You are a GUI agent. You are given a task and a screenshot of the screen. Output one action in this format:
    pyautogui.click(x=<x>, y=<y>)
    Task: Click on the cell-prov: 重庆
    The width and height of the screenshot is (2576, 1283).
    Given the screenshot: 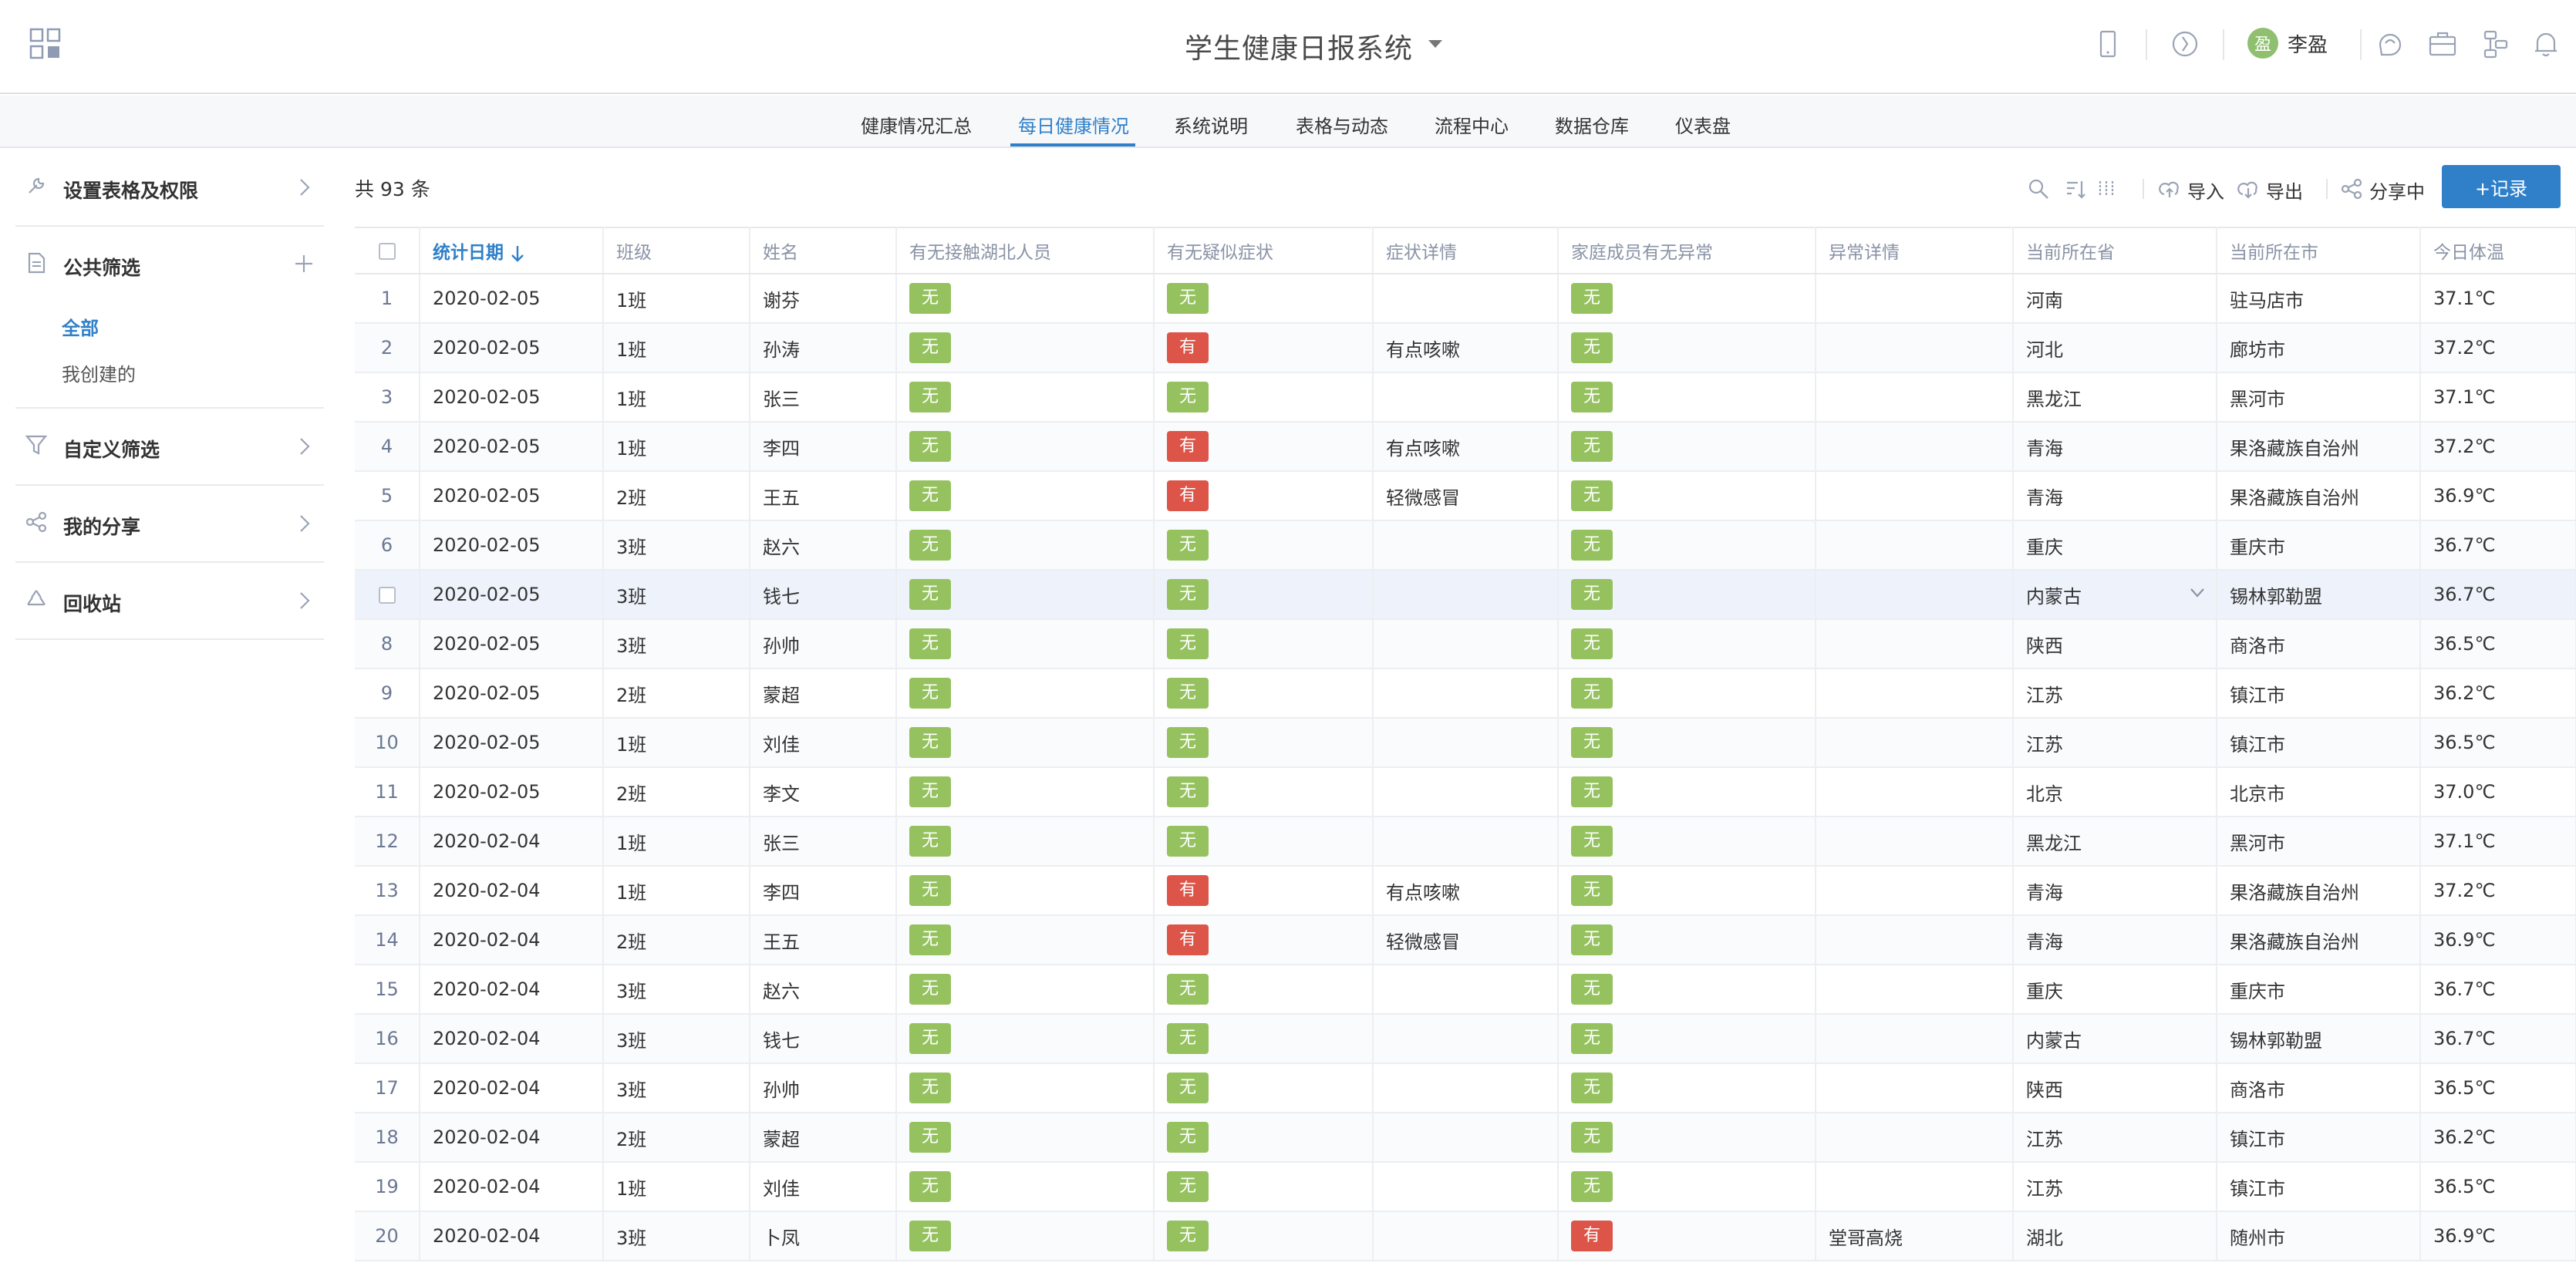 What is the action you would take?
    pyautogui.click(x=2115, y=545)
    